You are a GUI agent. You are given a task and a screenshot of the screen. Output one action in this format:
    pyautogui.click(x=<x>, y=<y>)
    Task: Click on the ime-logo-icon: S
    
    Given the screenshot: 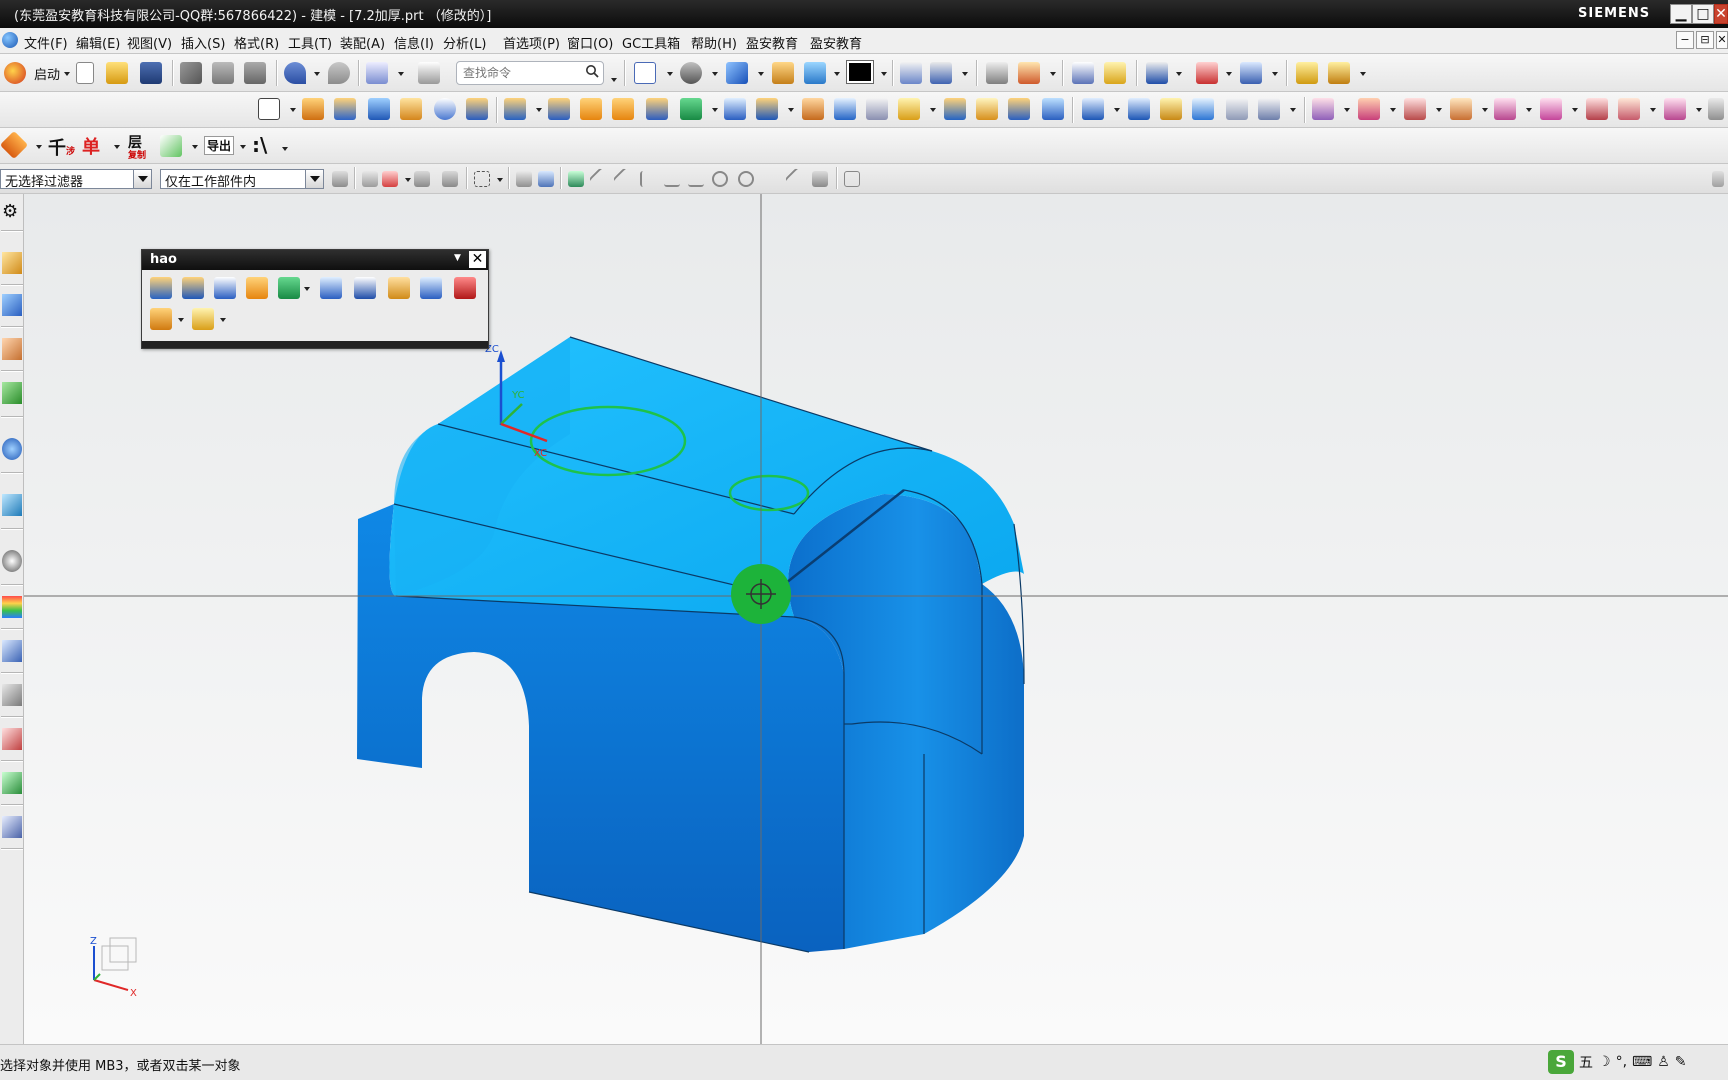 What is the action you would take?
    pyautogui.click(x=1561, y=1062)
    